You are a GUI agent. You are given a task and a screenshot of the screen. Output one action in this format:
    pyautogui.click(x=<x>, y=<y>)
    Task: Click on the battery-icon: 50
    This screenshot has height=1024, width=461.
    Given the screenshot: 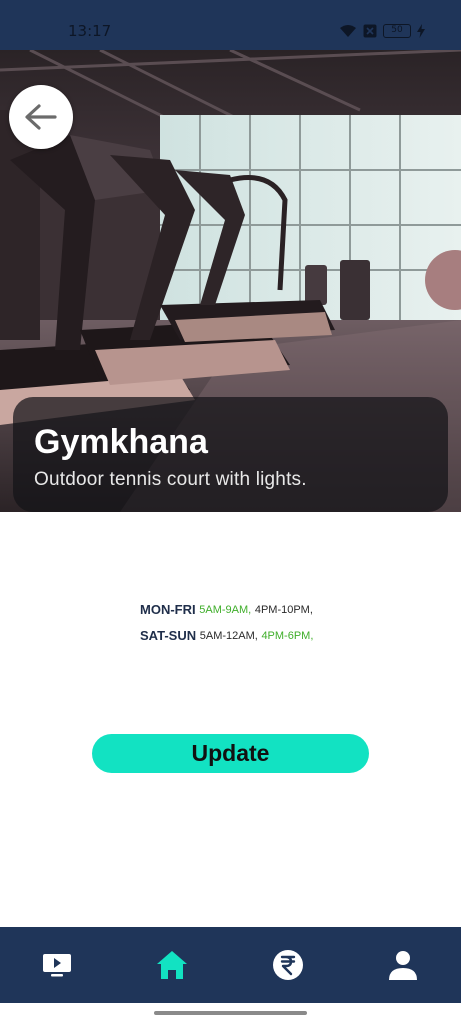 What is the action you would take?
    pyautogui.click(x=397, y=31)
    